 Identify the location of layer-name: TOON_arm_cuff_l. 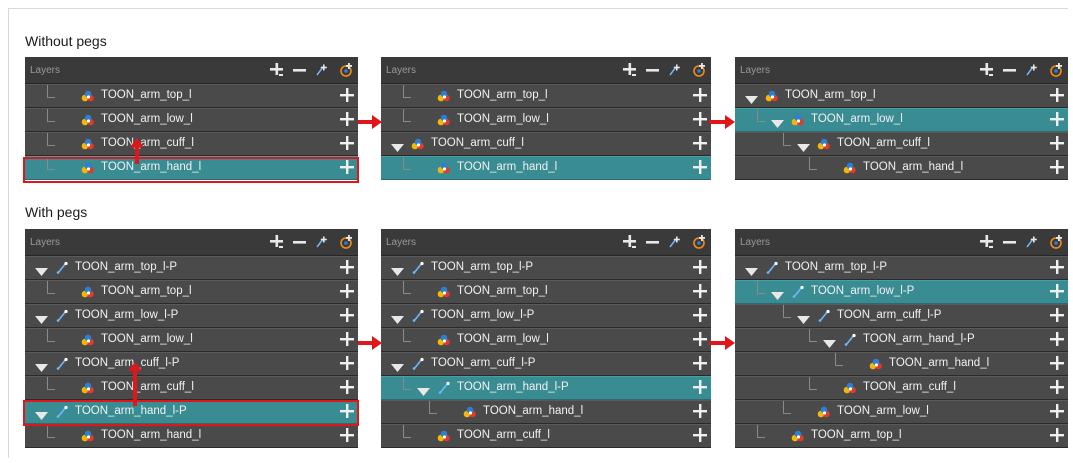
(477, 143).